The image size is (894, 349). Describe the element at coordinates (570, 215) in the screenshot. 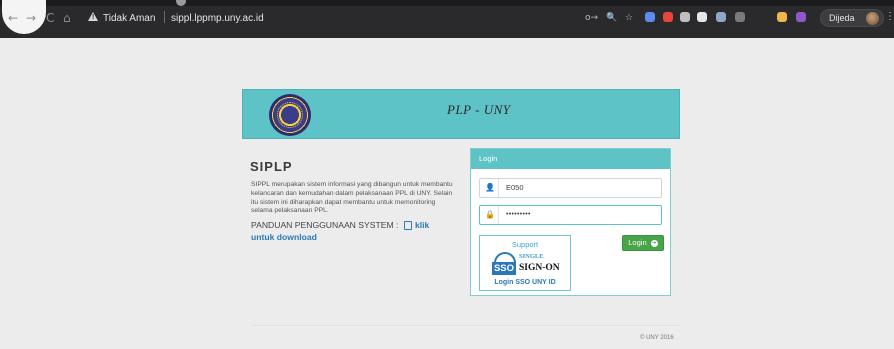

I see `password-field: 🔒 •••••••••` at that location.